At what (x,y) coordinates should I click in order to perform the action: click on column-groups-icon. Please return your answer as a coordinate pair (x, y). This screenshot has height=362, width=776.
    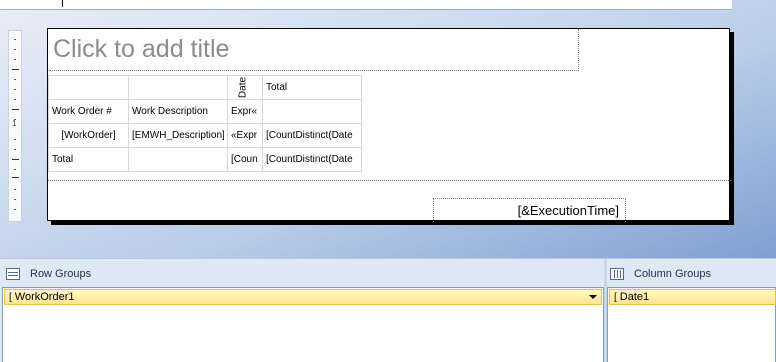
    Looking at the image, I should click on (617, 274).